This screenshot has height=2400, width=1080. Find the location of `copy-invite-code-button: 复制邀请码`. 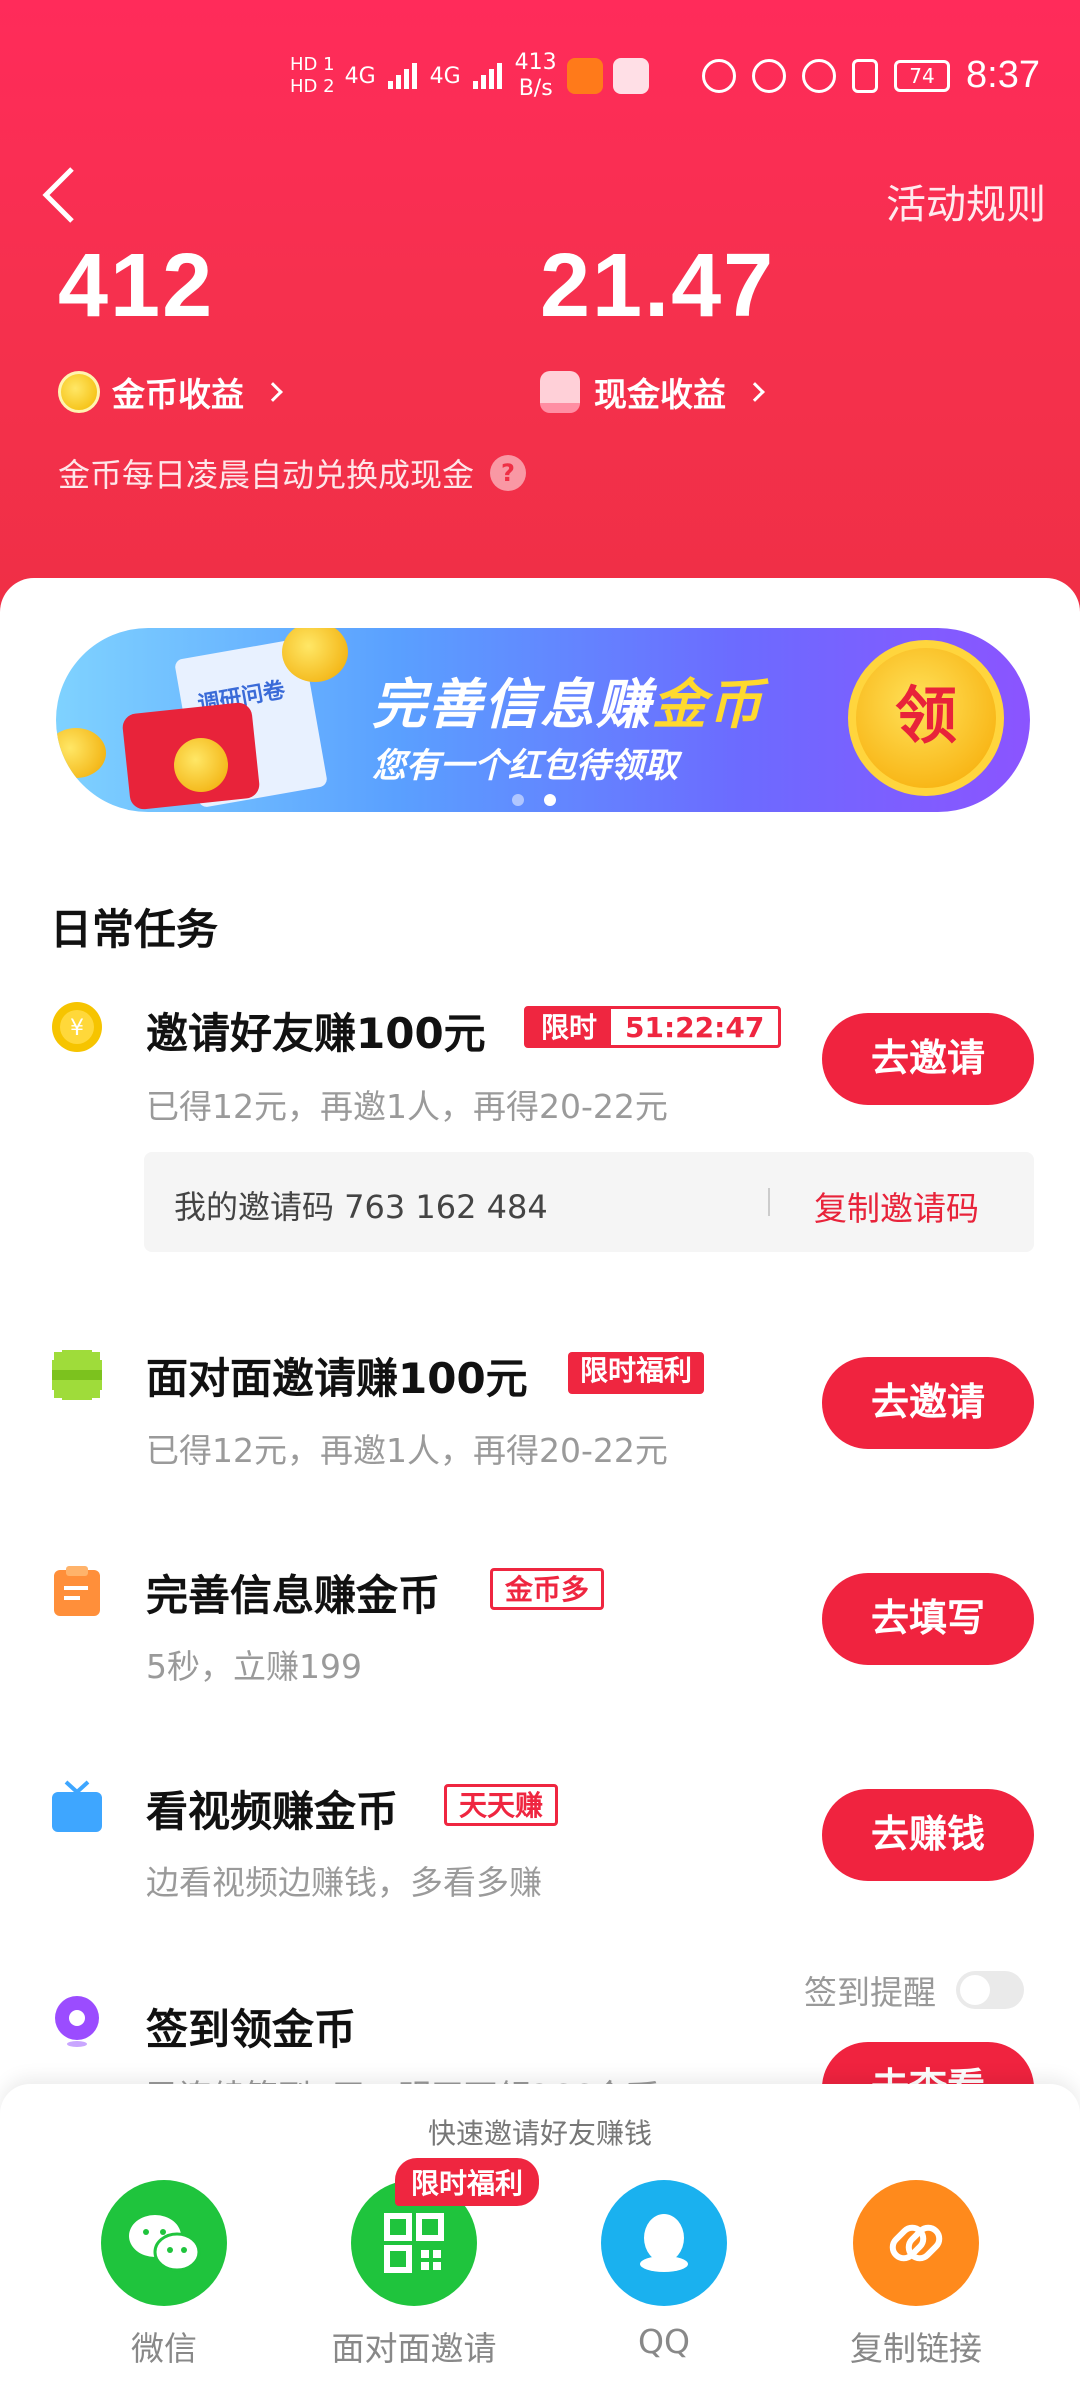

copy-invite-code-button: 复制邀请码 is located at coordinates (896, 1206).